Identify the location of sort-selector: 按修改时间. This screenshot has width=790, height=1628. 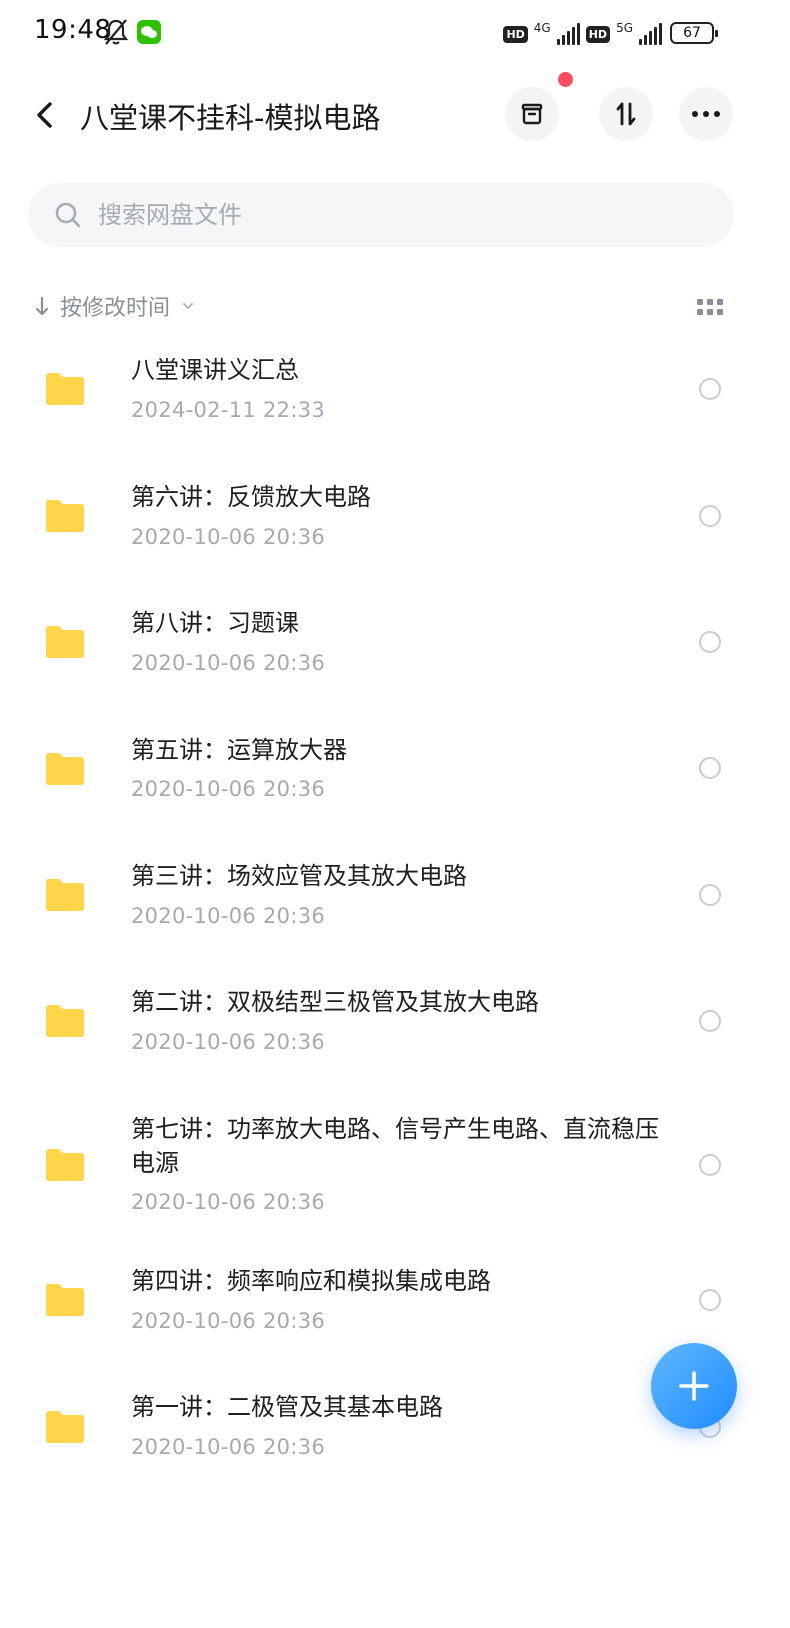
(115, 306).